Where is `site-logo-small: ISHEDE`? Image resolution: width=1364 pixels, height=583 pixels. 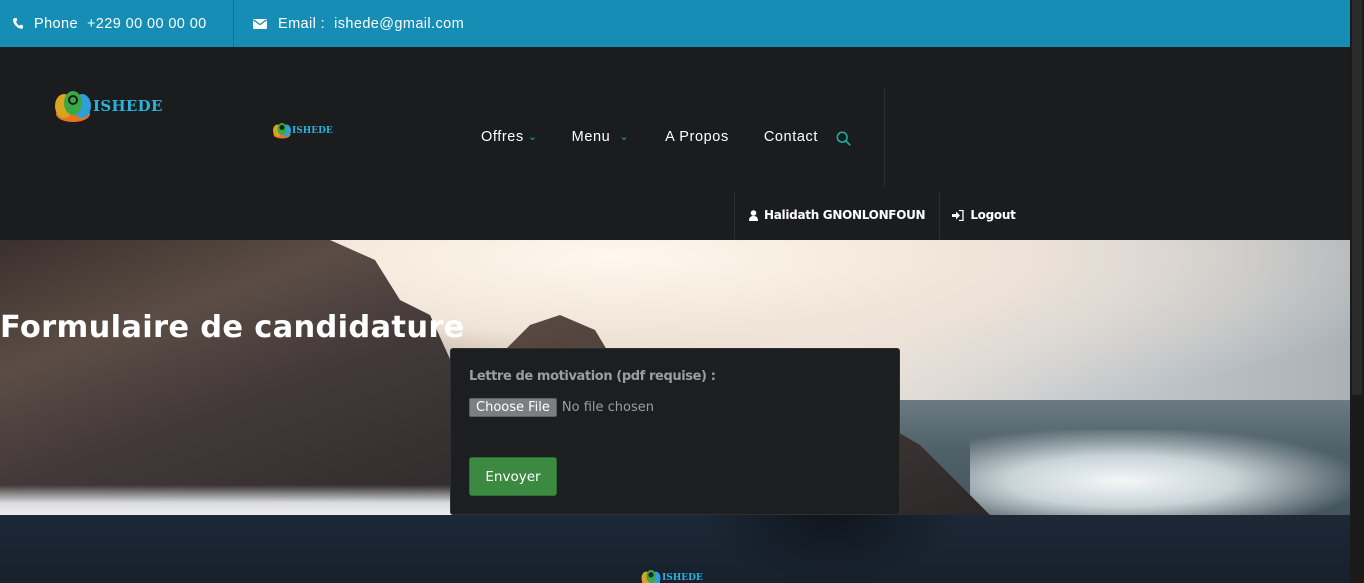
site-logo-small: ISHEDE is located at coordinates (302, 130).